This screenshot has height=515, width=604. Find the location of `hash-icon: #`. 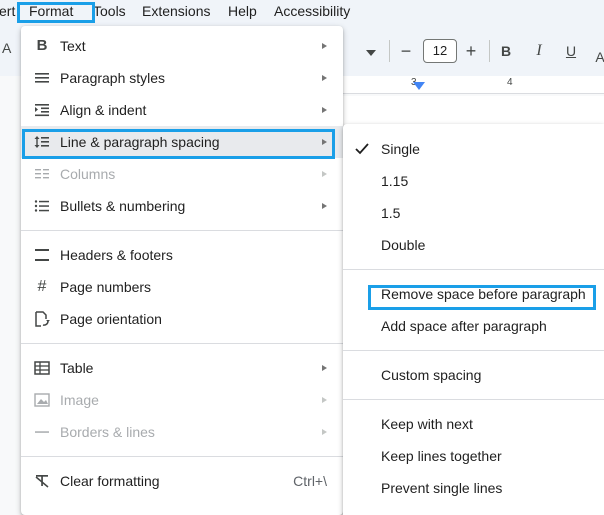

hash-icon: # is located at coordinates (42, 286).